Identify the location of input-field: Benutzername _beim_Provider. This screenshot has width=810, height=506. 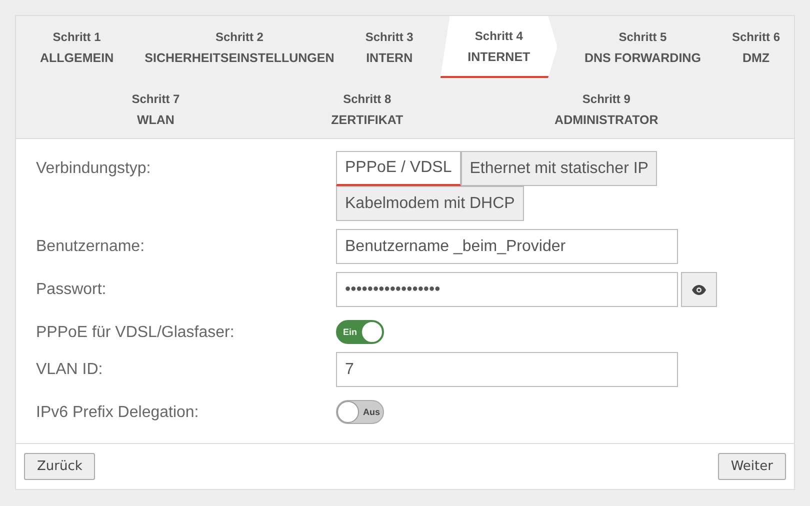
(507, 246).